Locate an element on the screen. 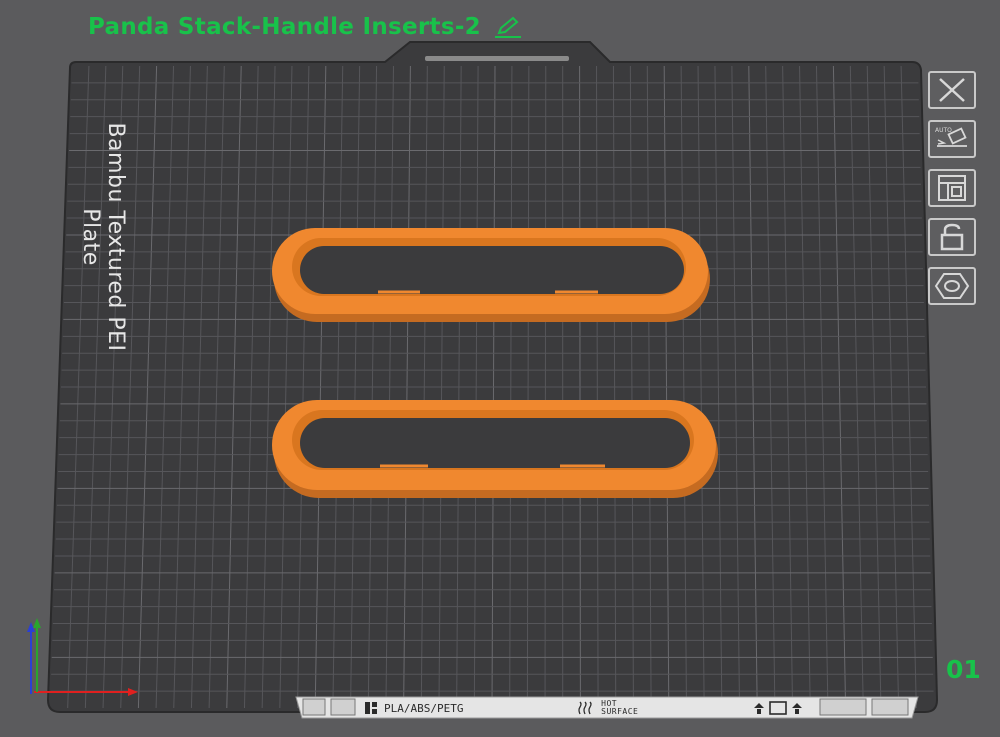  auto-orient-icon: AUTO is located at coordinates (951, 137).